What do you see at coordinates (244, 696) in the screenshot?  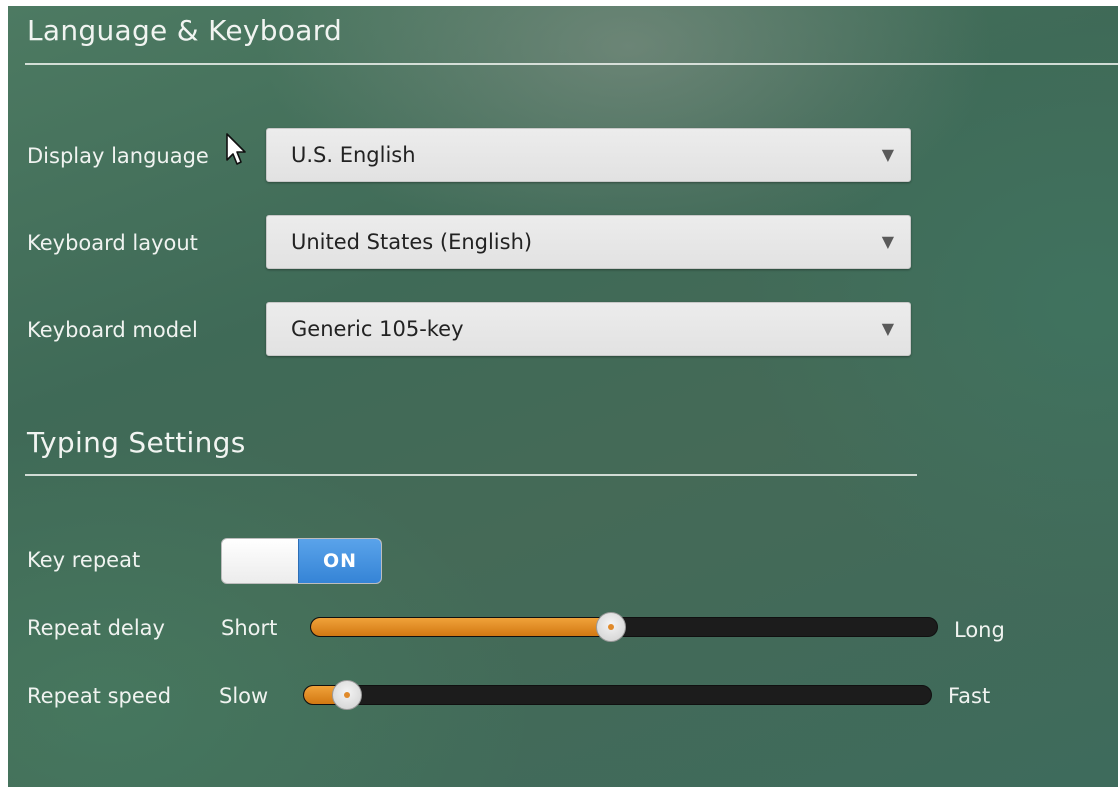 I see `repeat-speed-min-label: Slow` at bounding box center [244, 696].